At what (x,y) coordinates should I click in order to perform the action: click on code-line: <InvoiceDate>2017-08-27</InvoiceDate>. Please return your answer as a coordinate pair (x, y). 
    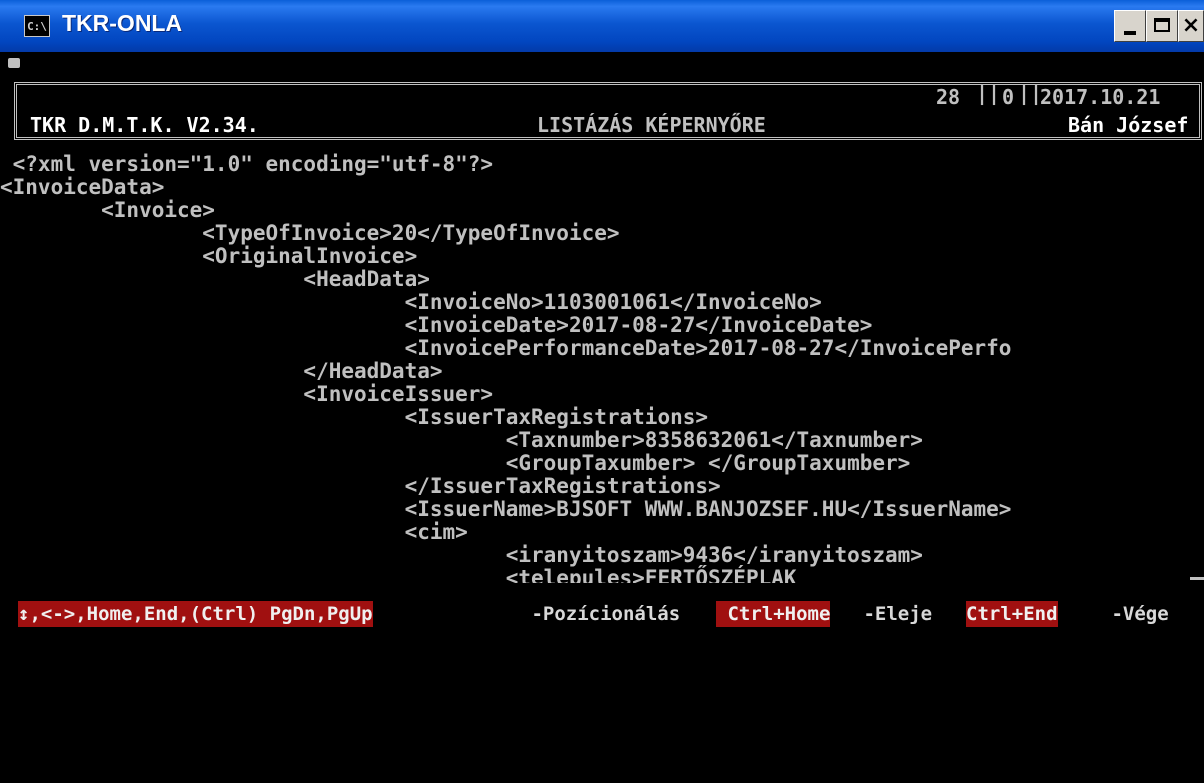
    Looking at the image, I should click on (436, 325).